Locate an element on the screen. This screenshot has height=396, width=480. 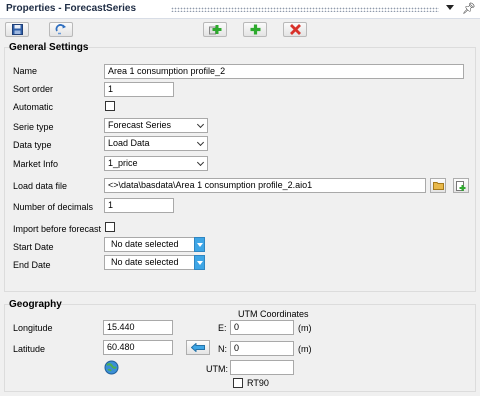
utm-label: UTM: is located at coordinates (217, 369).